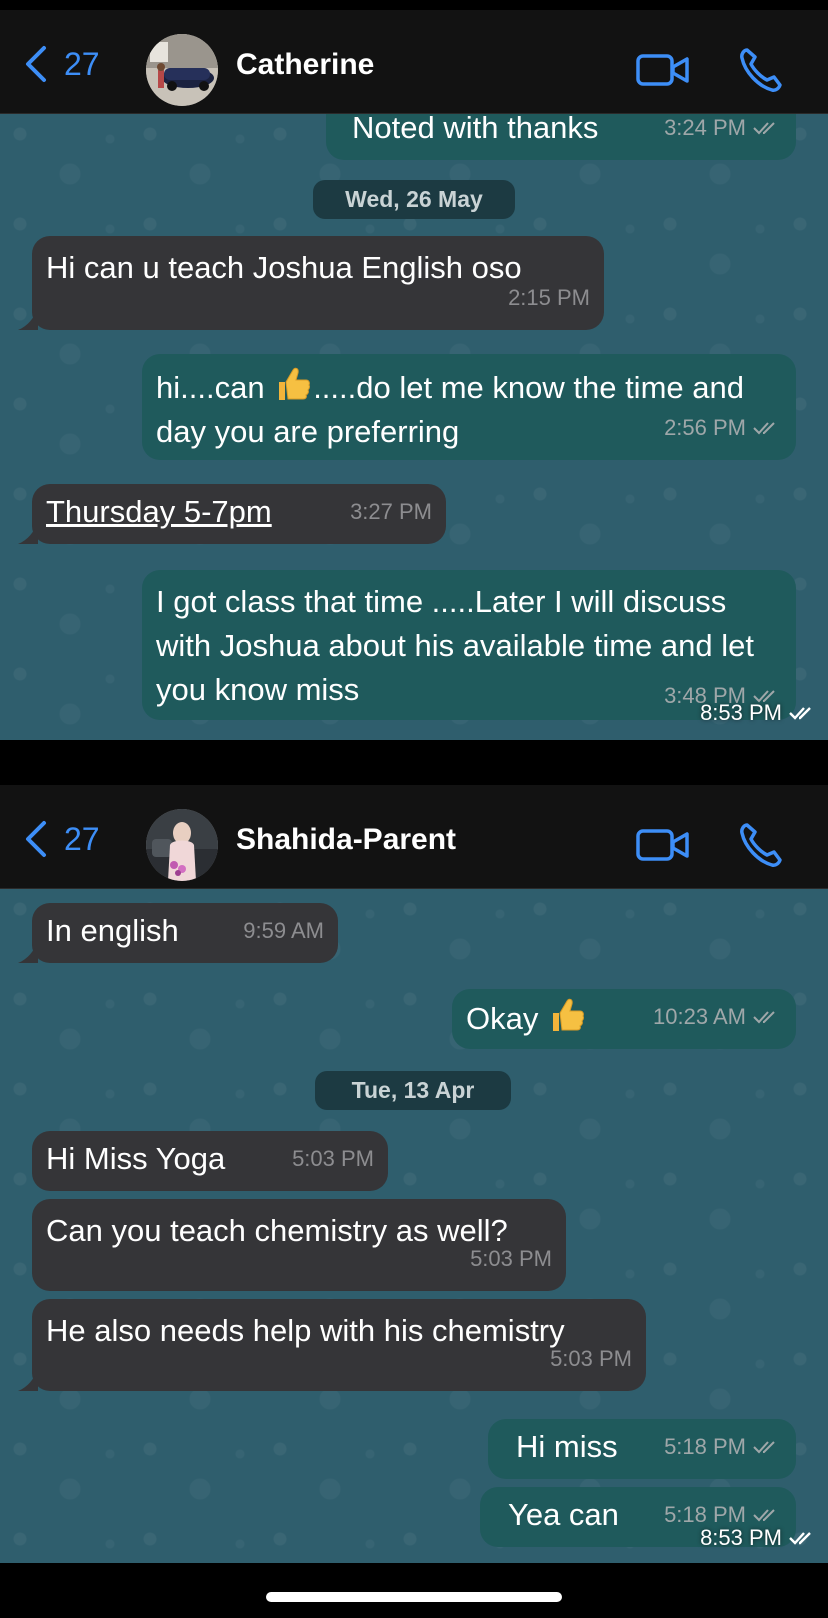  What do you see at coordinates (705, 427) in the screenshot?
I see `message-time: 2:56 PM` at bounding box center [705, 427].